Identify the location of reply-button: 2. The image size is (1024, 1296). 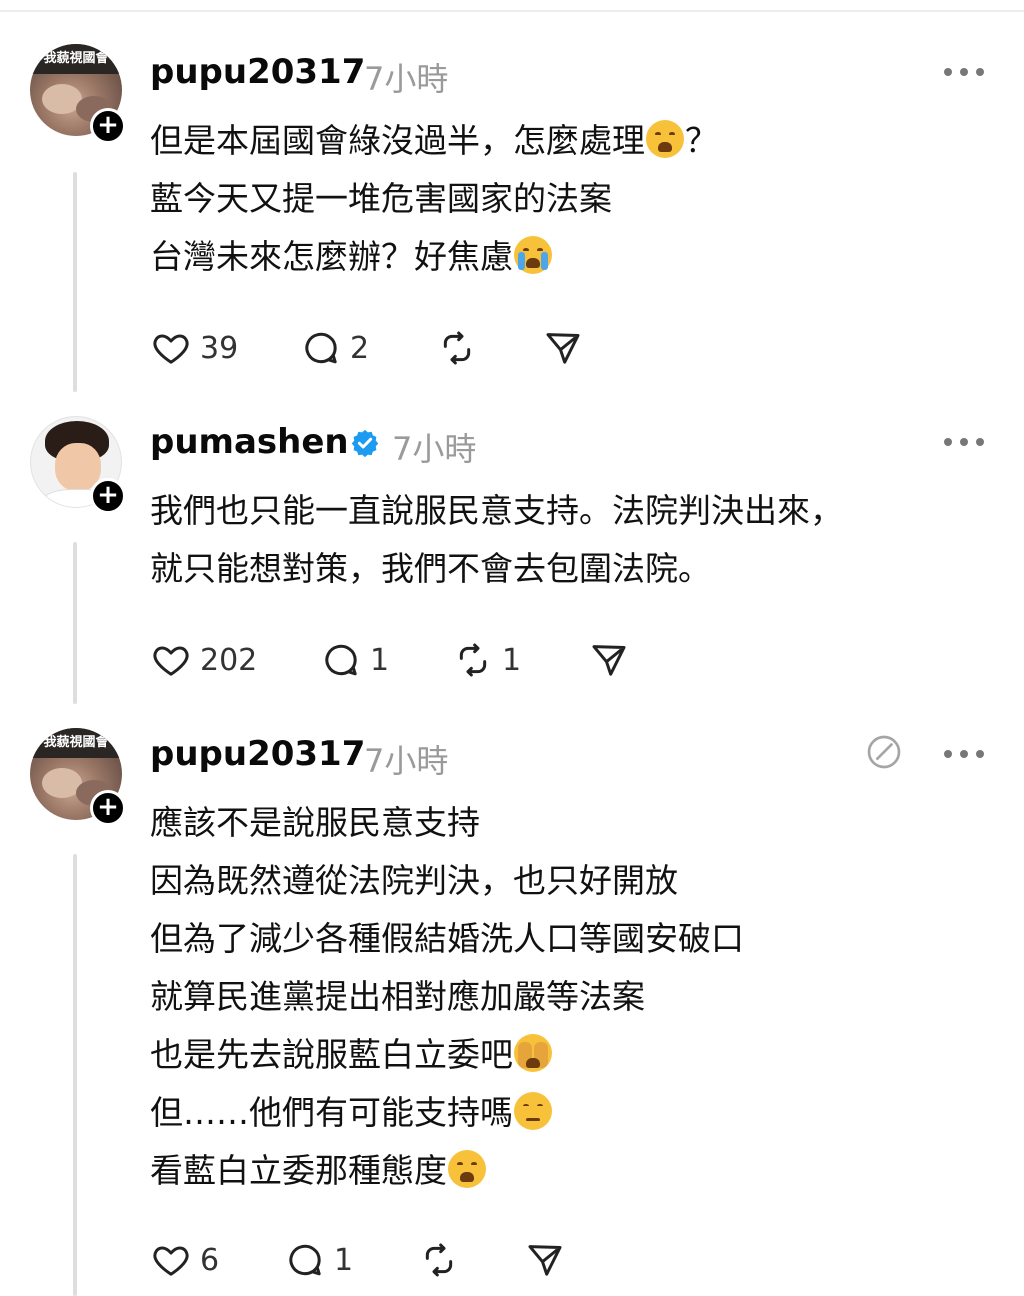
(334, 348).